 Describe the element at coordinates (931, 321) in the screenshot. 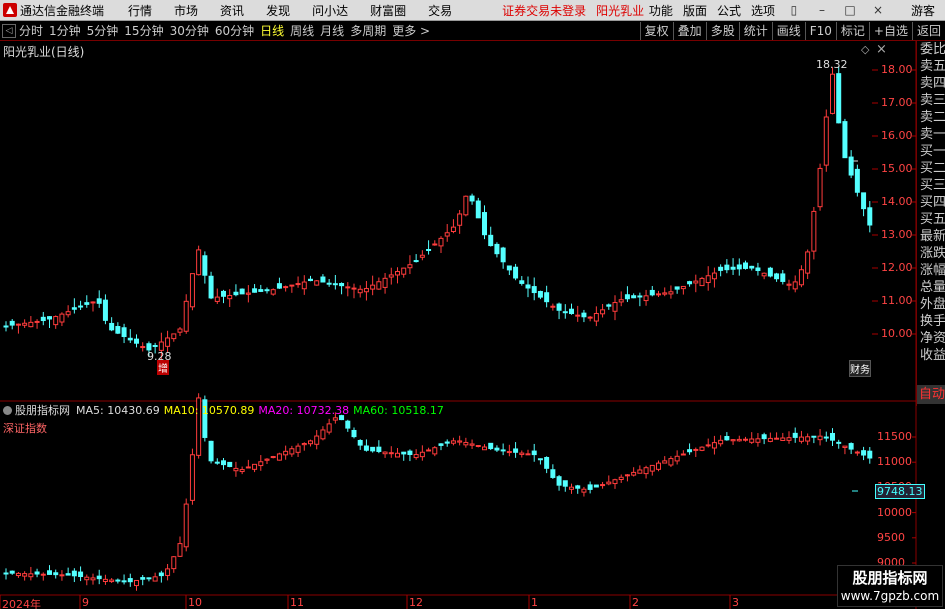

I see `side-item: 换手` at that location.